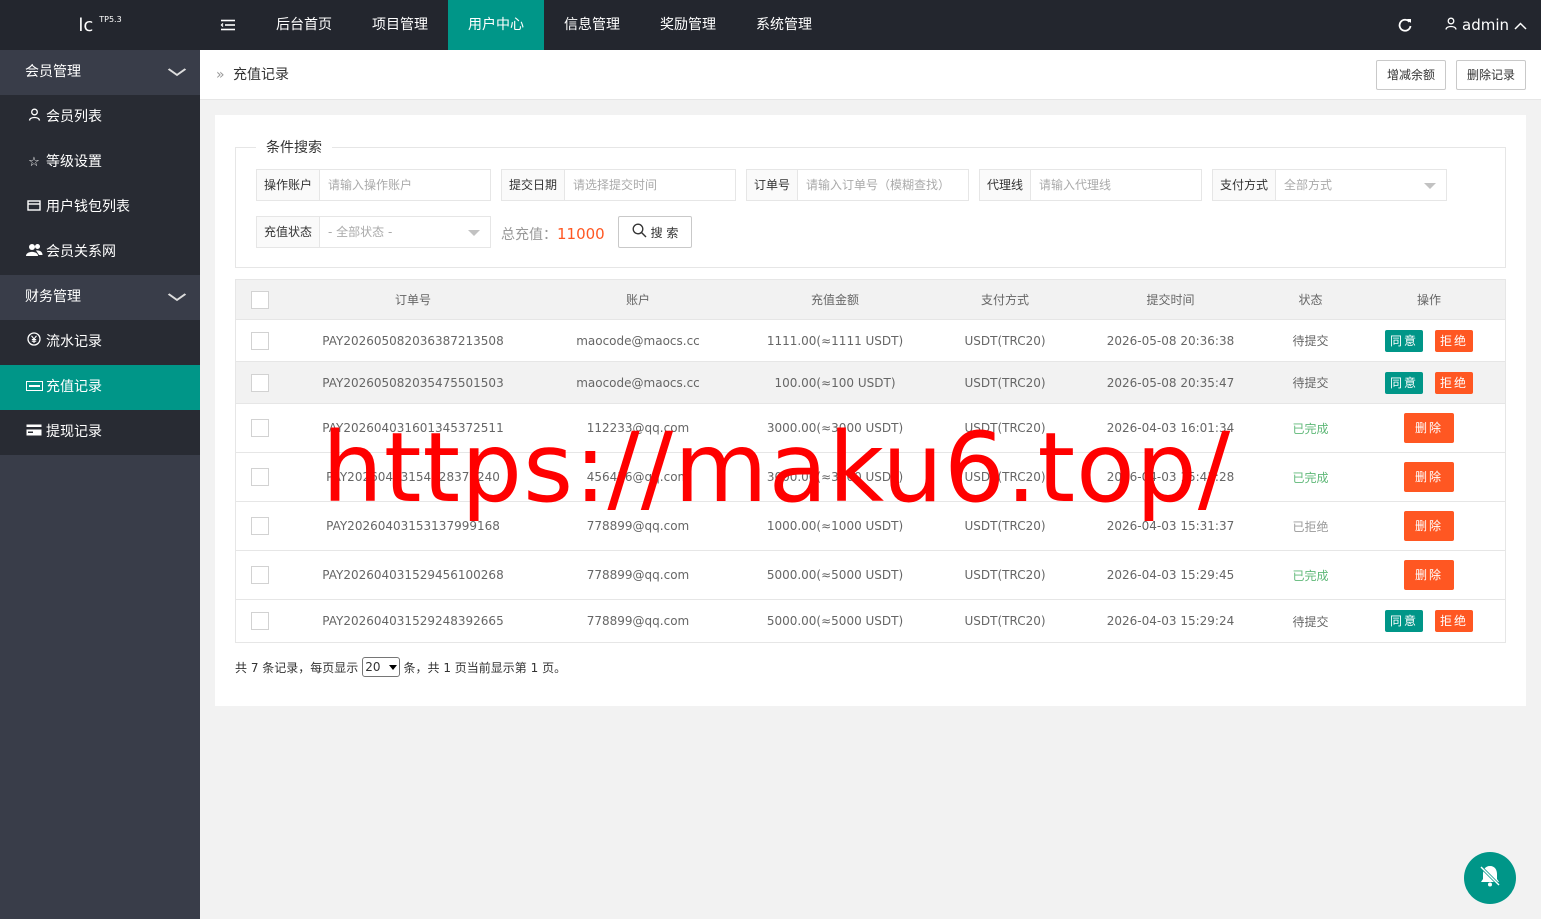 The height and width of the screenshot is (919, 1541). Describe the element at coordinates (88, 207) in the screenshot. I see `sidebar-item-label: 用户钱包列表` at that location.